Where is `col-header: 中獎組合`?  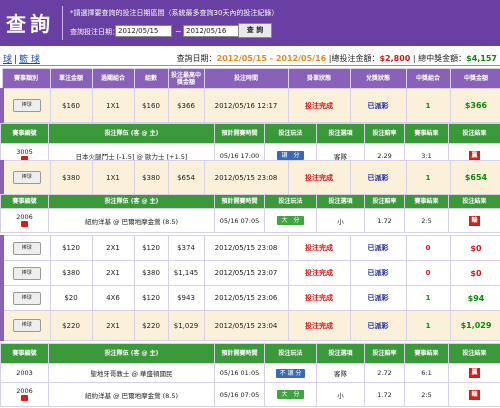 col-header: 中獎組合 is located at coordinates (428, 78).